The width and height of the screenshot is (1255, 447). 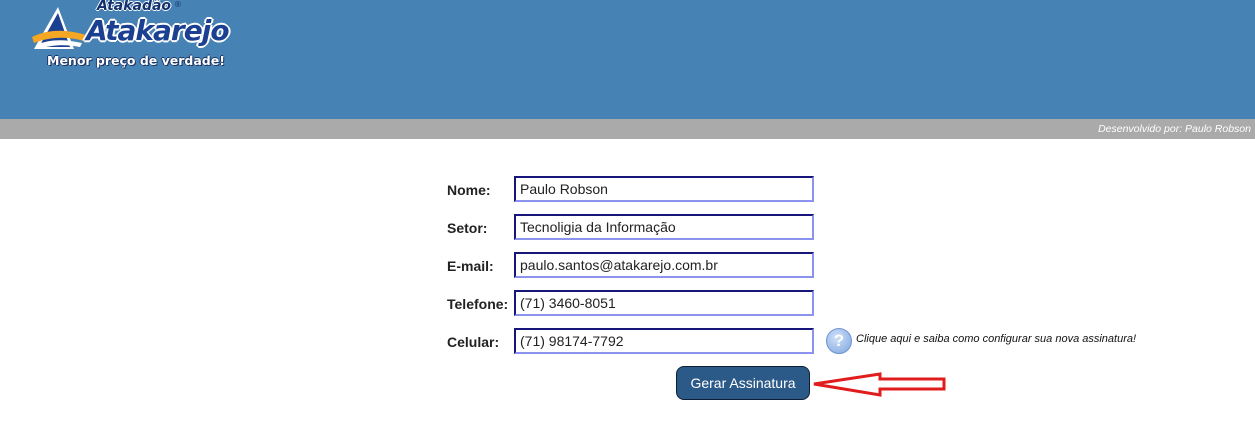 I want to click on logo-mark-icon, so click(x=59, y=28).